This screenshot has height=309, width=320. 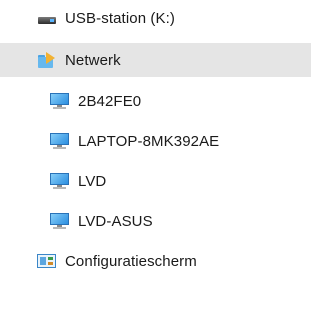 I want to click on nav-item-lvd: LVD, so click(x=155, y=181).